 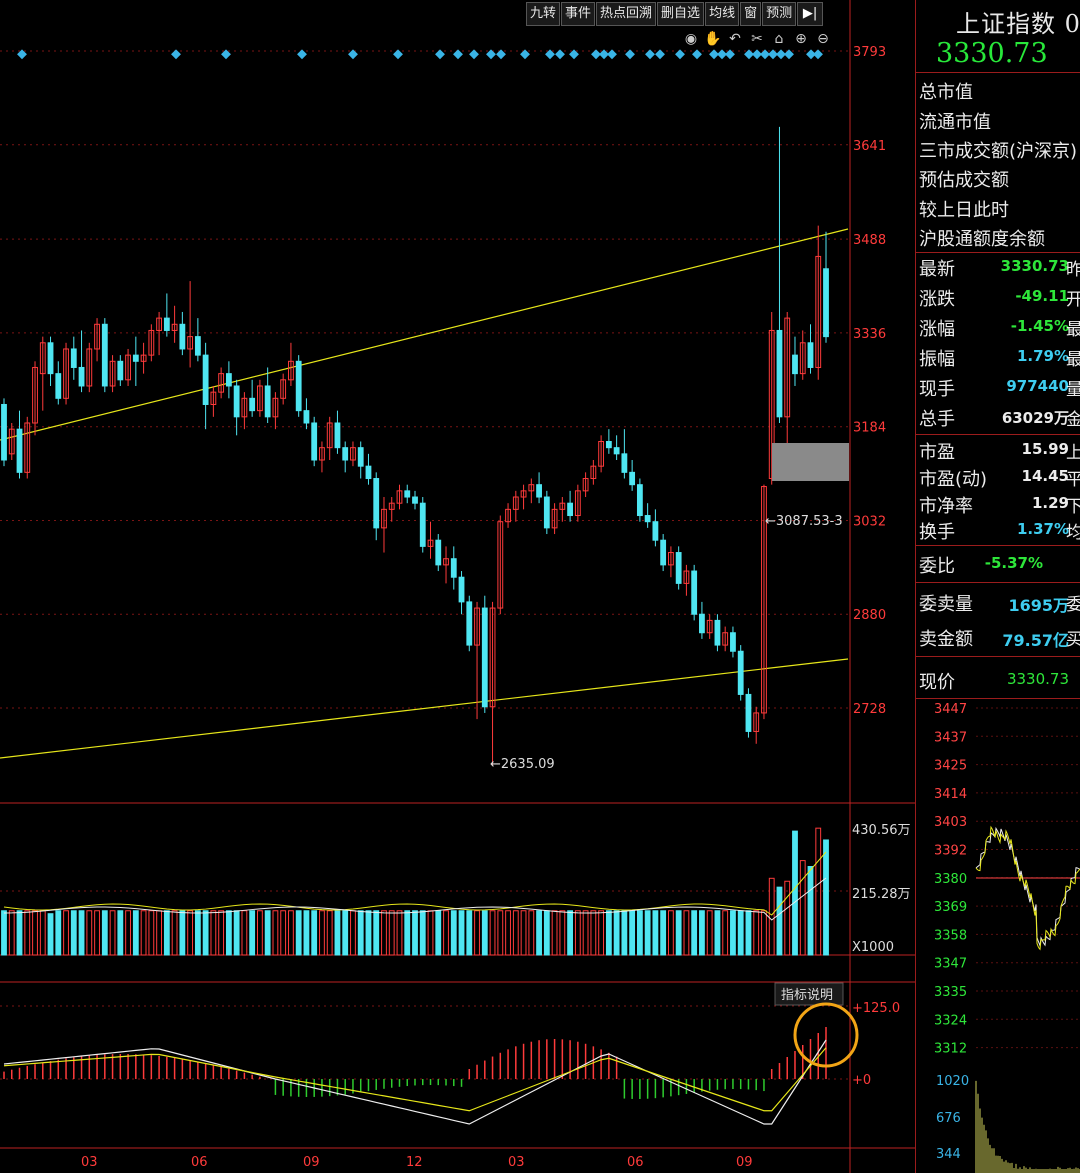 What do you see at coordinates (950, 1020) in the screenshot?
I see `intraday-tick-label: 3324` at bounding box center [950, 1020].